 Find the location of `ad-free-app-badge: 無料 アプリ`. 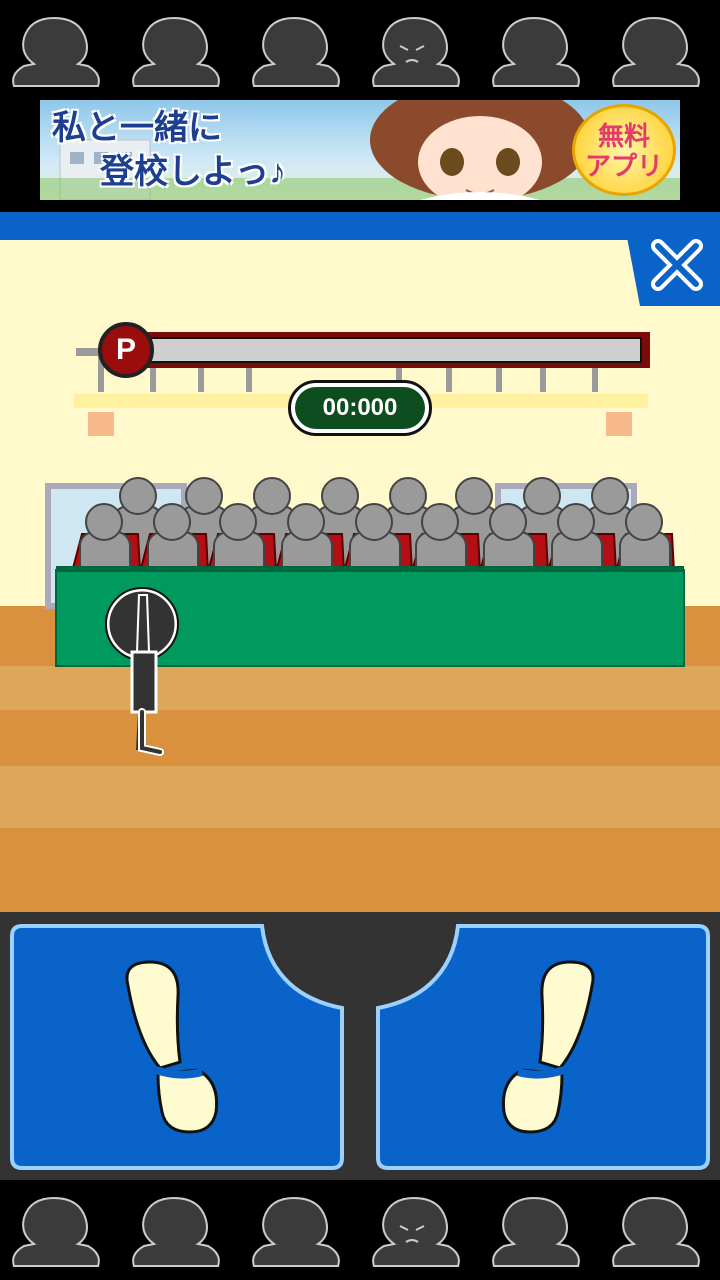

ad-free-app-badge: 無料 アプリ is located at coordinates (624, 150).